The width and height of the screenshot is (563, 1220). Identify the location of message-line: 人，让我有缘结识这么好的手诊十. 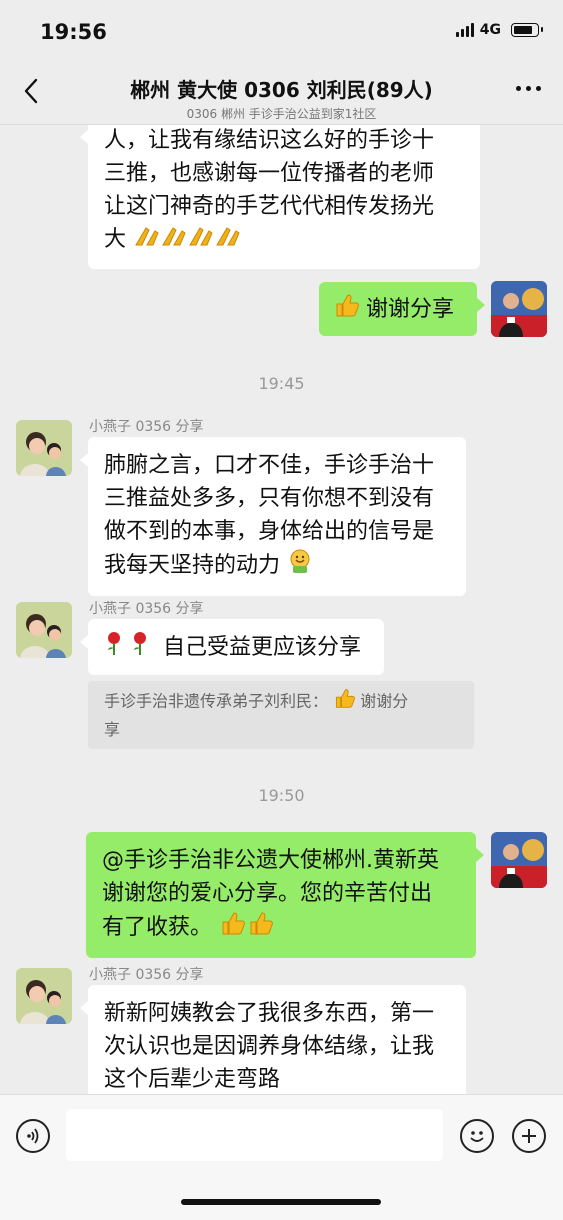
(269, 140).